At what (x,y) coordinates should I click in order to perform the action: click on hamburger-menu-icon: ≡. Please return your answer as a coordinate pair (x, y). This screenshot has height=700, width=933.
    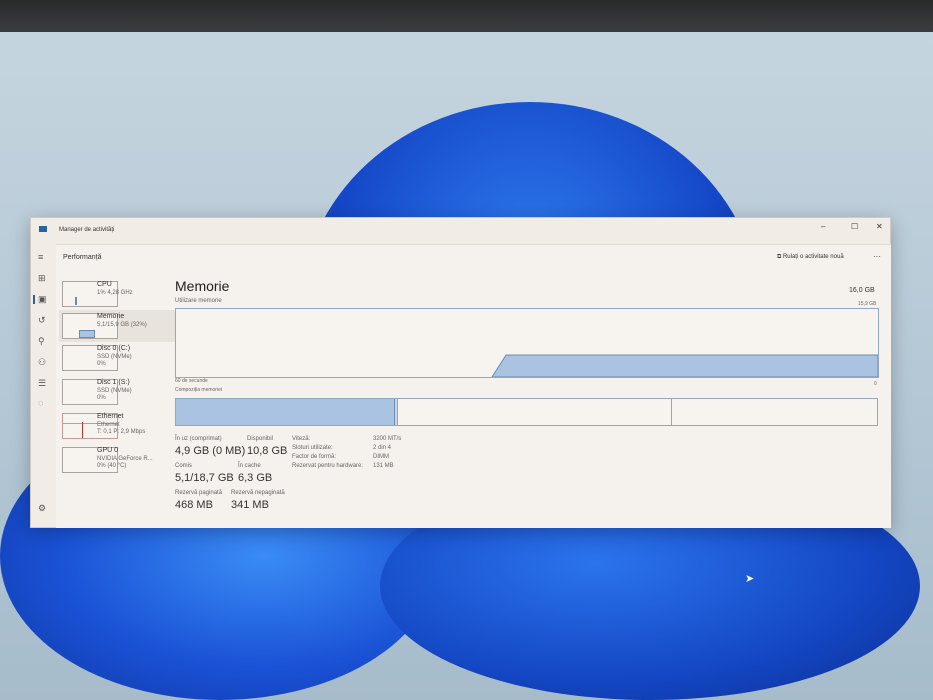
    Looking at the image, I should click on (40, 257).